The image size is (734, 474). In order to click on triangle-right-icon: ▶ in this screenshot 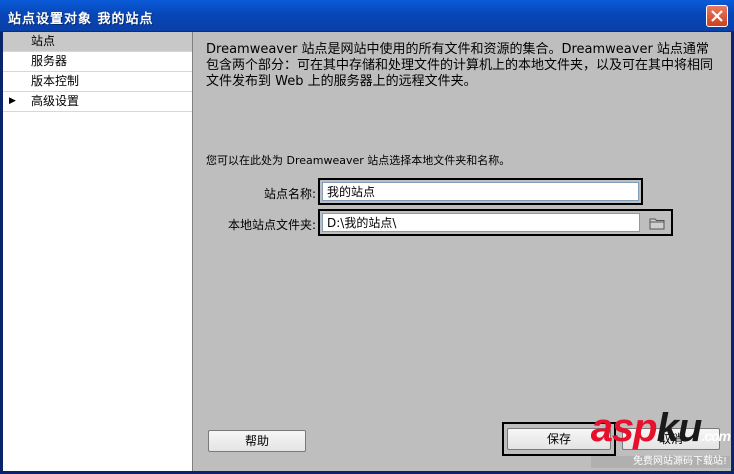, I will do `click(12, 101)`.